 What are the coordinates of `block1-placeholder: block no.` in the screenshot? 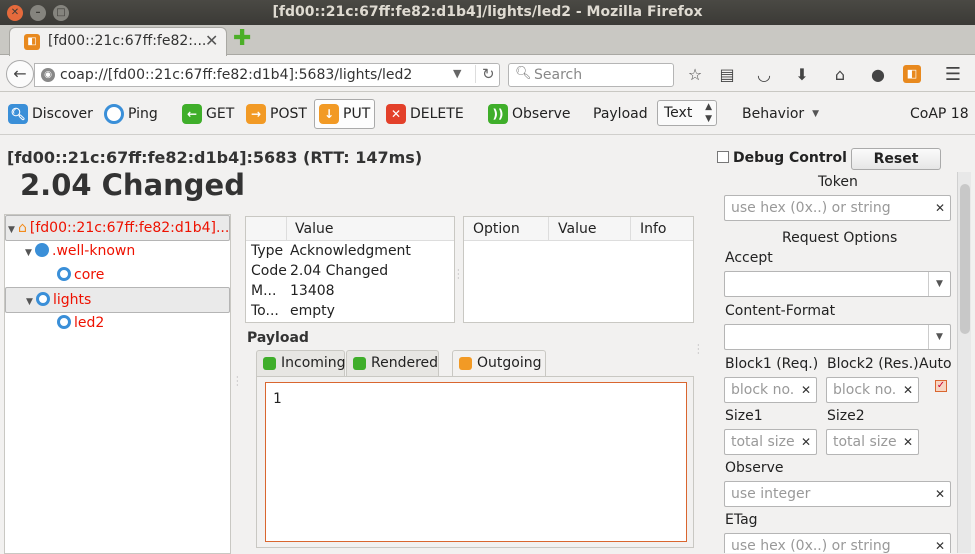 It's located at (763, 390).